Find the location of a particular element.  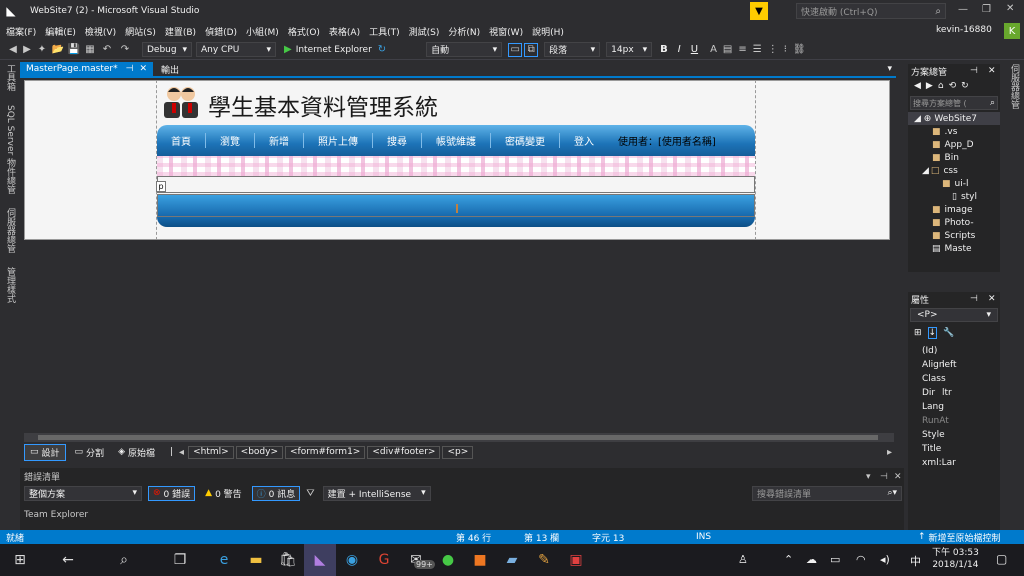

windows-start-icon: ⊞ is located at coordinates (20, 560).